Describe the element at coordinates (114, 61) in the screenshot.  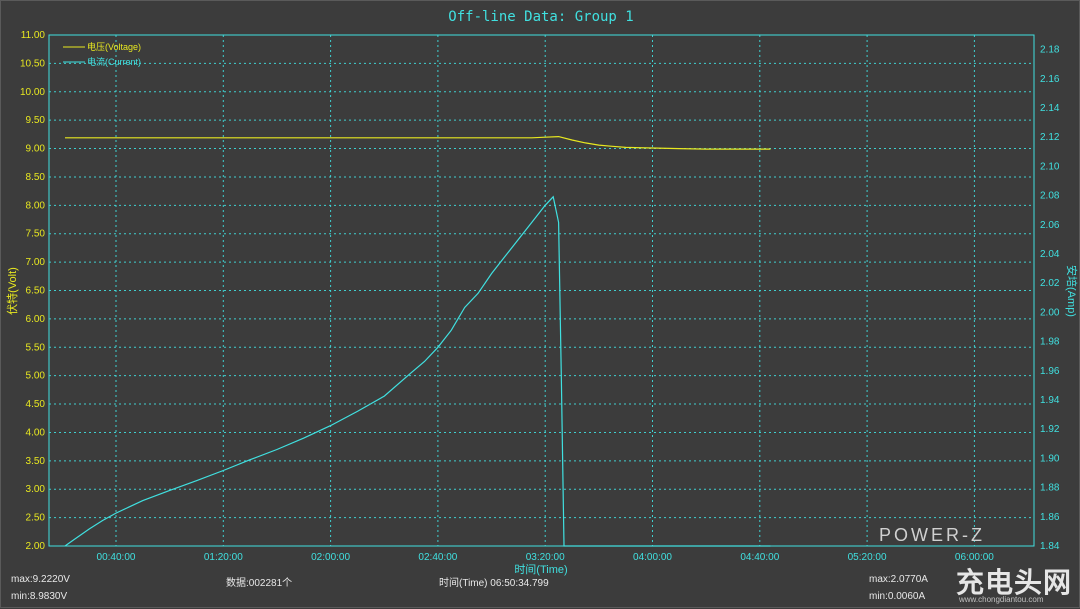
I see `legend-current-label: 电流(Current)` at that location.